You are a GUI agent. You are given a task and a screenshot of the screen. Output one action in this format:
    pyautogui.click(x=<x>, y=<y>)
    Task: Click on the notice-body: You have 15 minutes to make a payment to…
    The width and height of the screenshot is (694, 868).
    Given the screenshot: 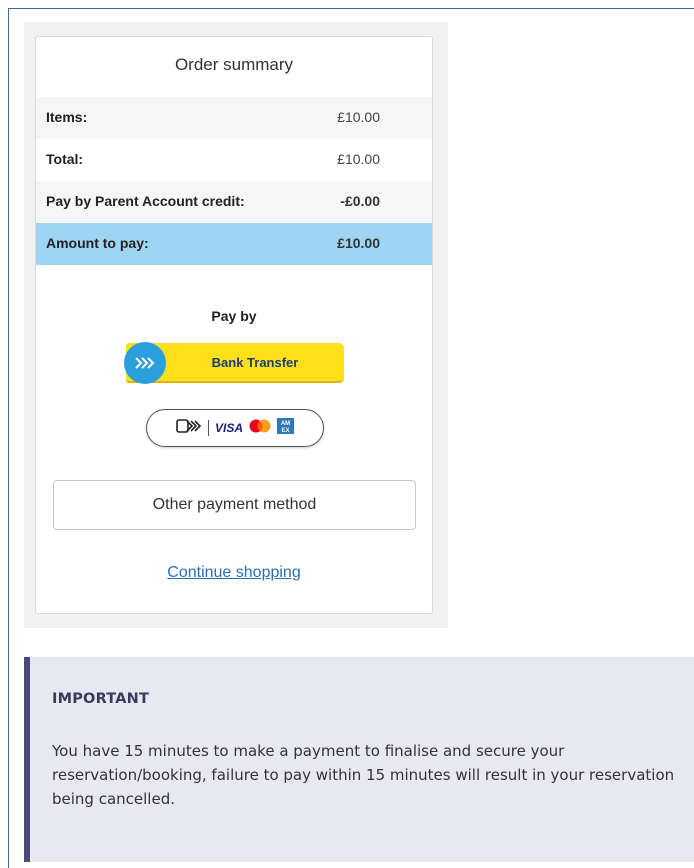 What is the action you would take?
    pyautogui.click(x=363, y=775)
    